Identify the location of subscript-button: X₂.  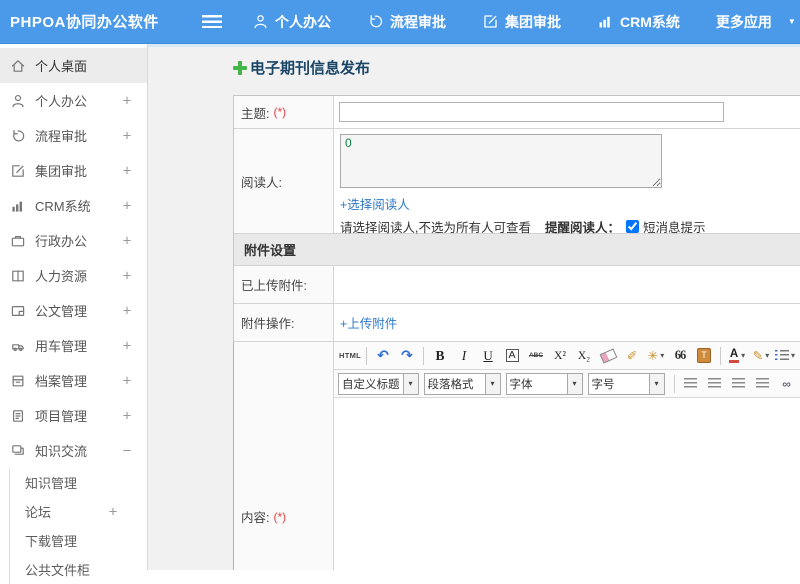
(584, 355).